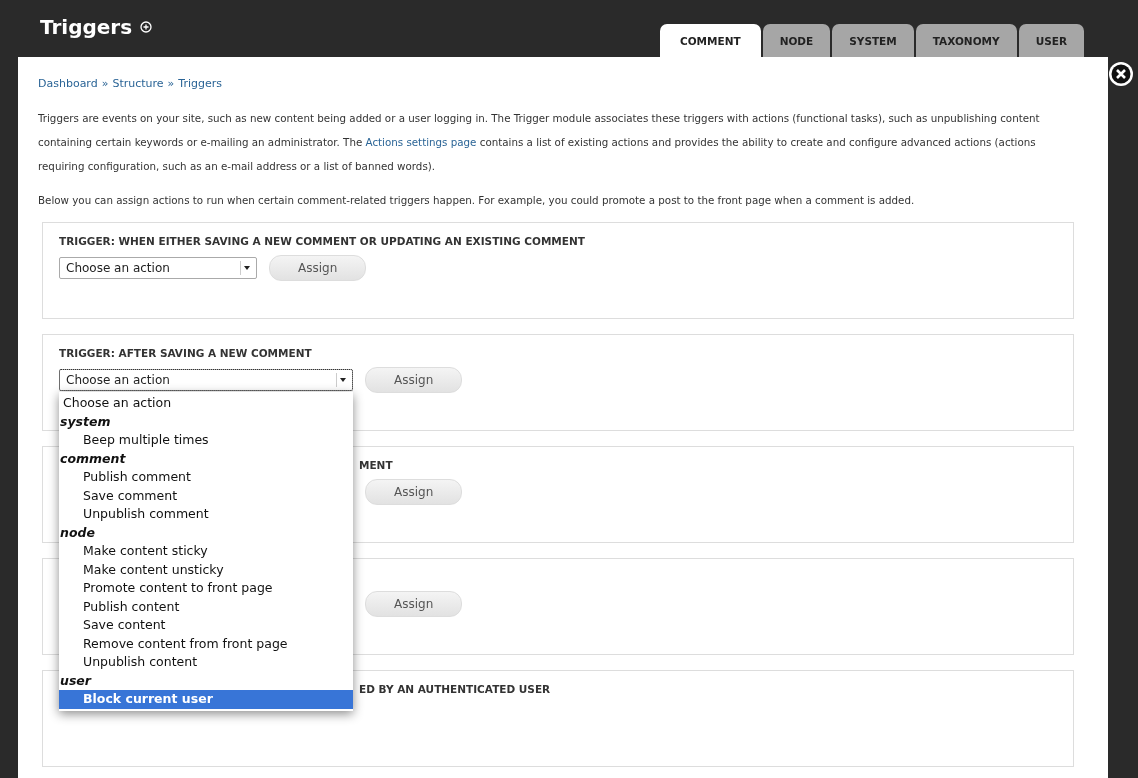  What do you see at coordinates (206, 569) in the screenshot?
I see `dropdown-option: Make content unsticky` at bounding box center [206, 569].